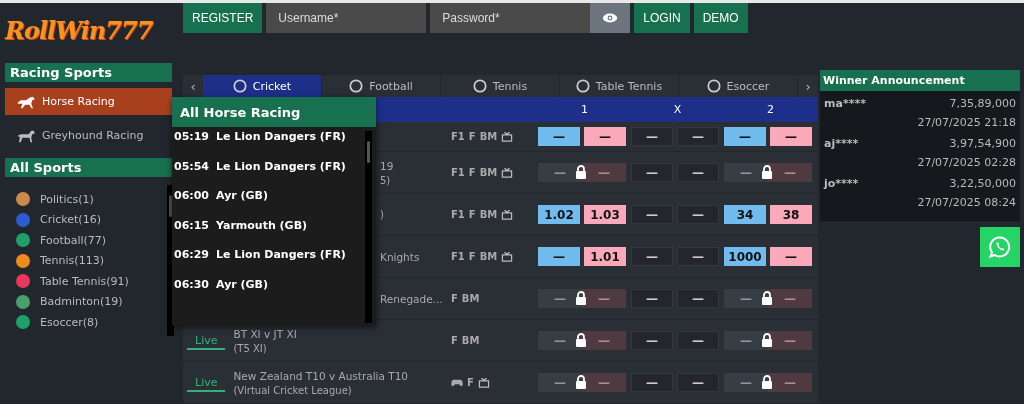 This screenshot has height=404, width=1024. What do you see at coordinates (193, 86) in the screenshot?
I see `previous-tab-button: ‹` at bounding box center [193, 86].